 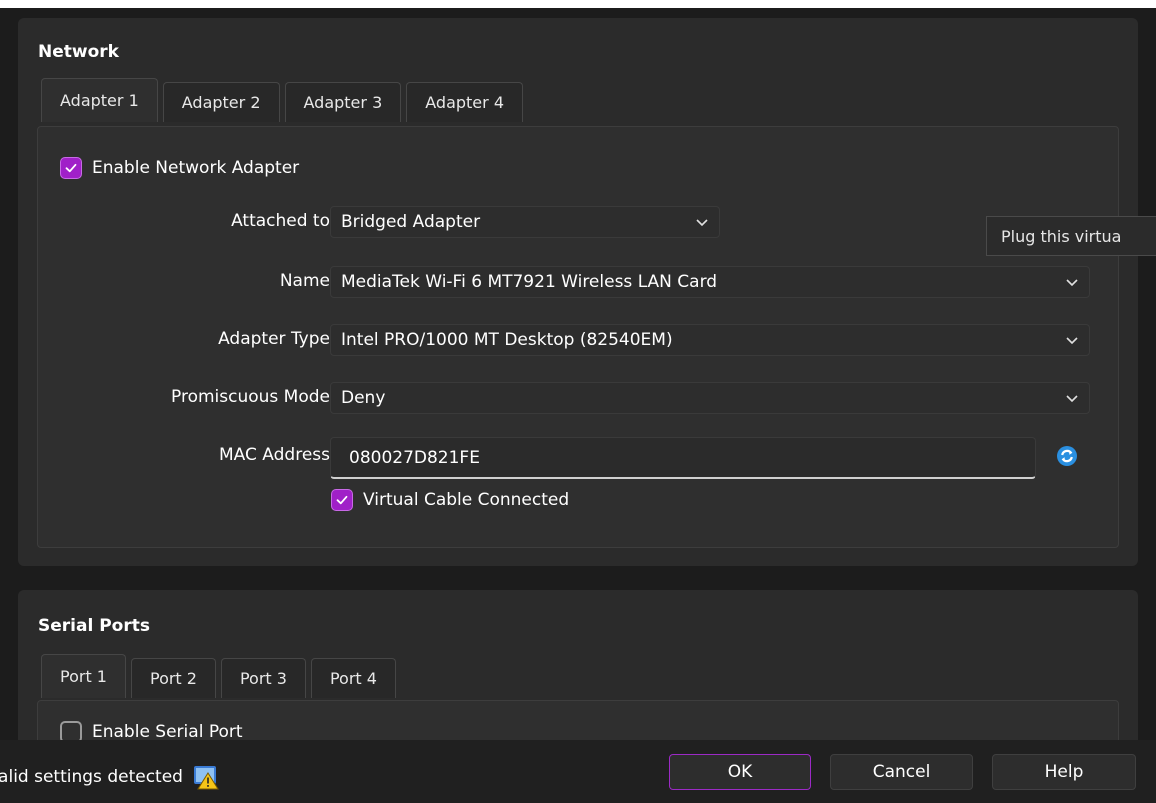 I want to click on promiscuous-mode-select: Deny, so click(x=710, y=398).